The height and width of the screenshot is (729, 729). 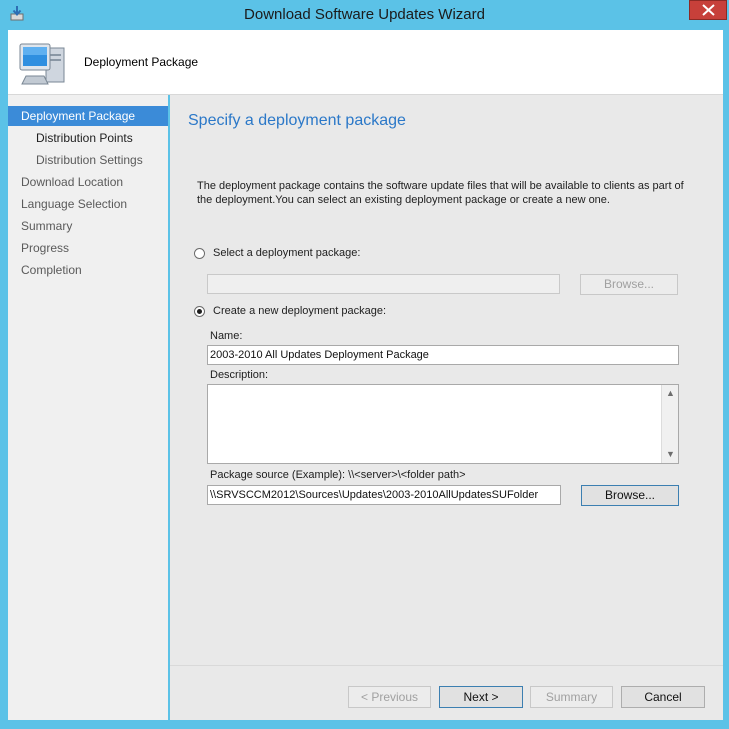 I want to click on page-heading: Specify a deployment package, so click(x=297, y=120).